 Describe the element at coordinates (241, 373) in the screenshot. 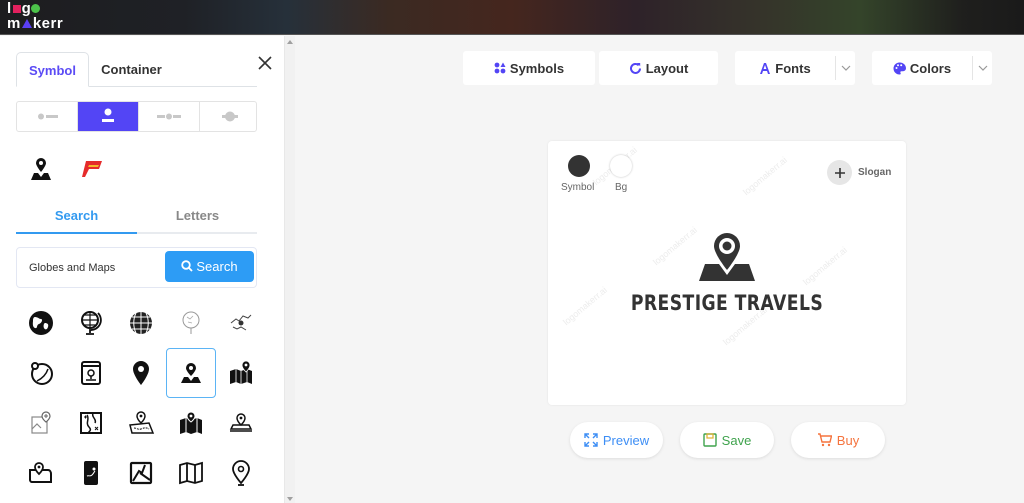

I see `folded-map-pin-icon` at that location.